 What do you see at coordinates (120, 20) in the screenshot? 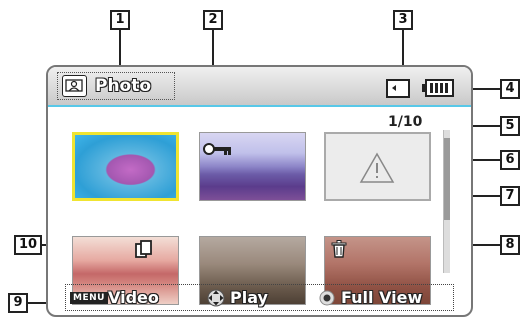
I see `callout-1: 1` at bounding box center [120, 20].